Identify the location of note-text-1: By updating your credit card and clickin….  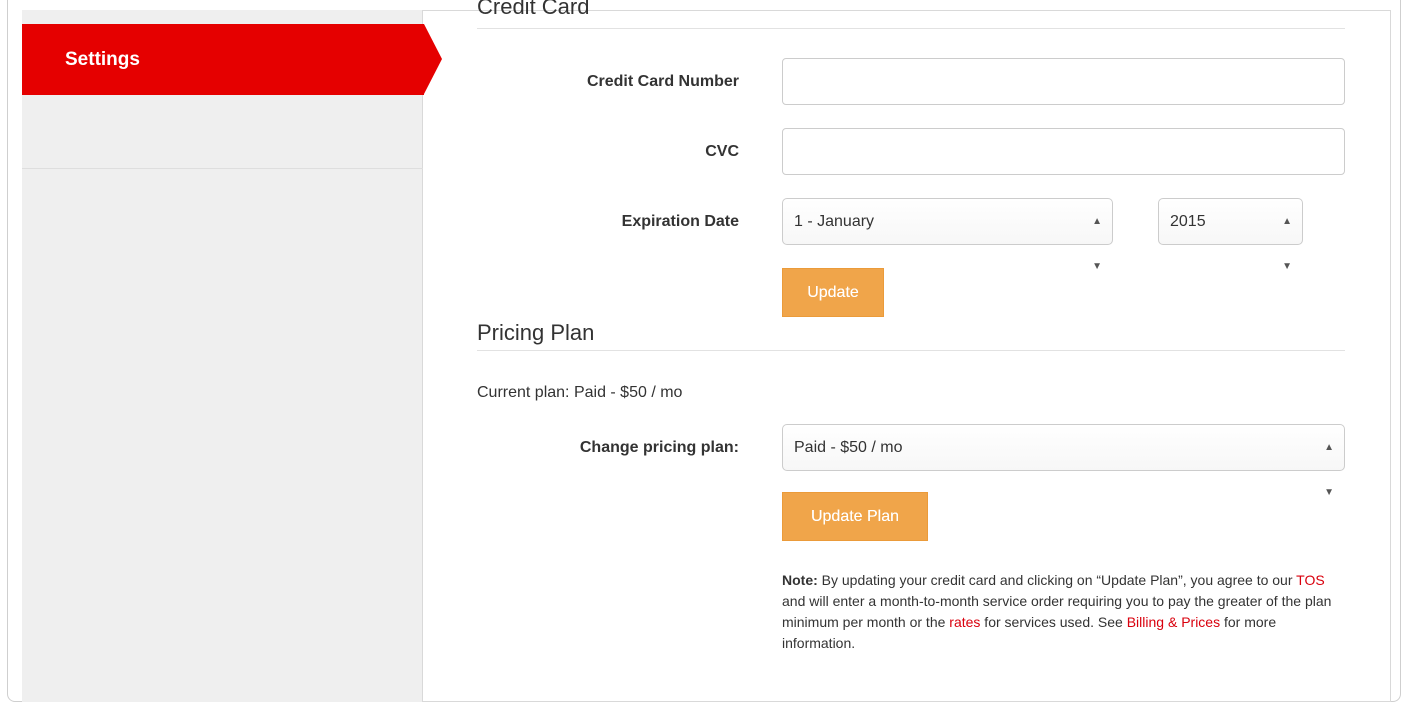
(1057, 580).